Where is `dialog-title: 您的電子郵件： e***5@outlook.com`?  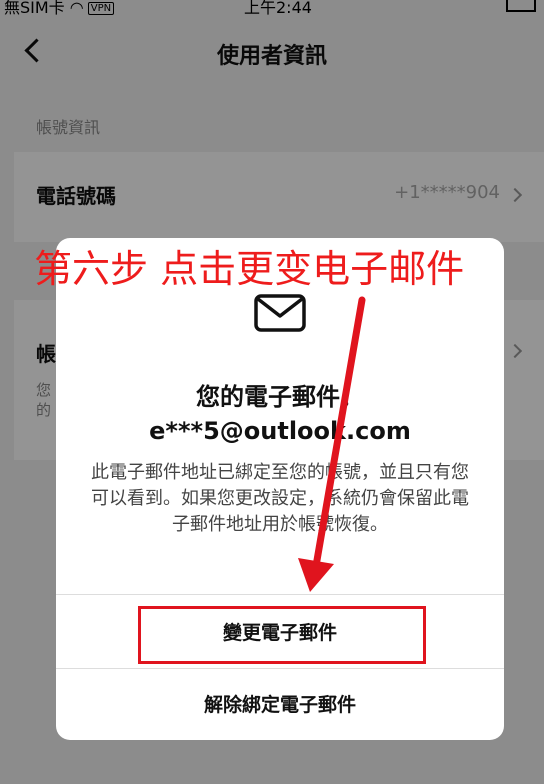 dialog-title: 您的電子郵件： e***5@outlook.com is located at coordinates (280, 414).